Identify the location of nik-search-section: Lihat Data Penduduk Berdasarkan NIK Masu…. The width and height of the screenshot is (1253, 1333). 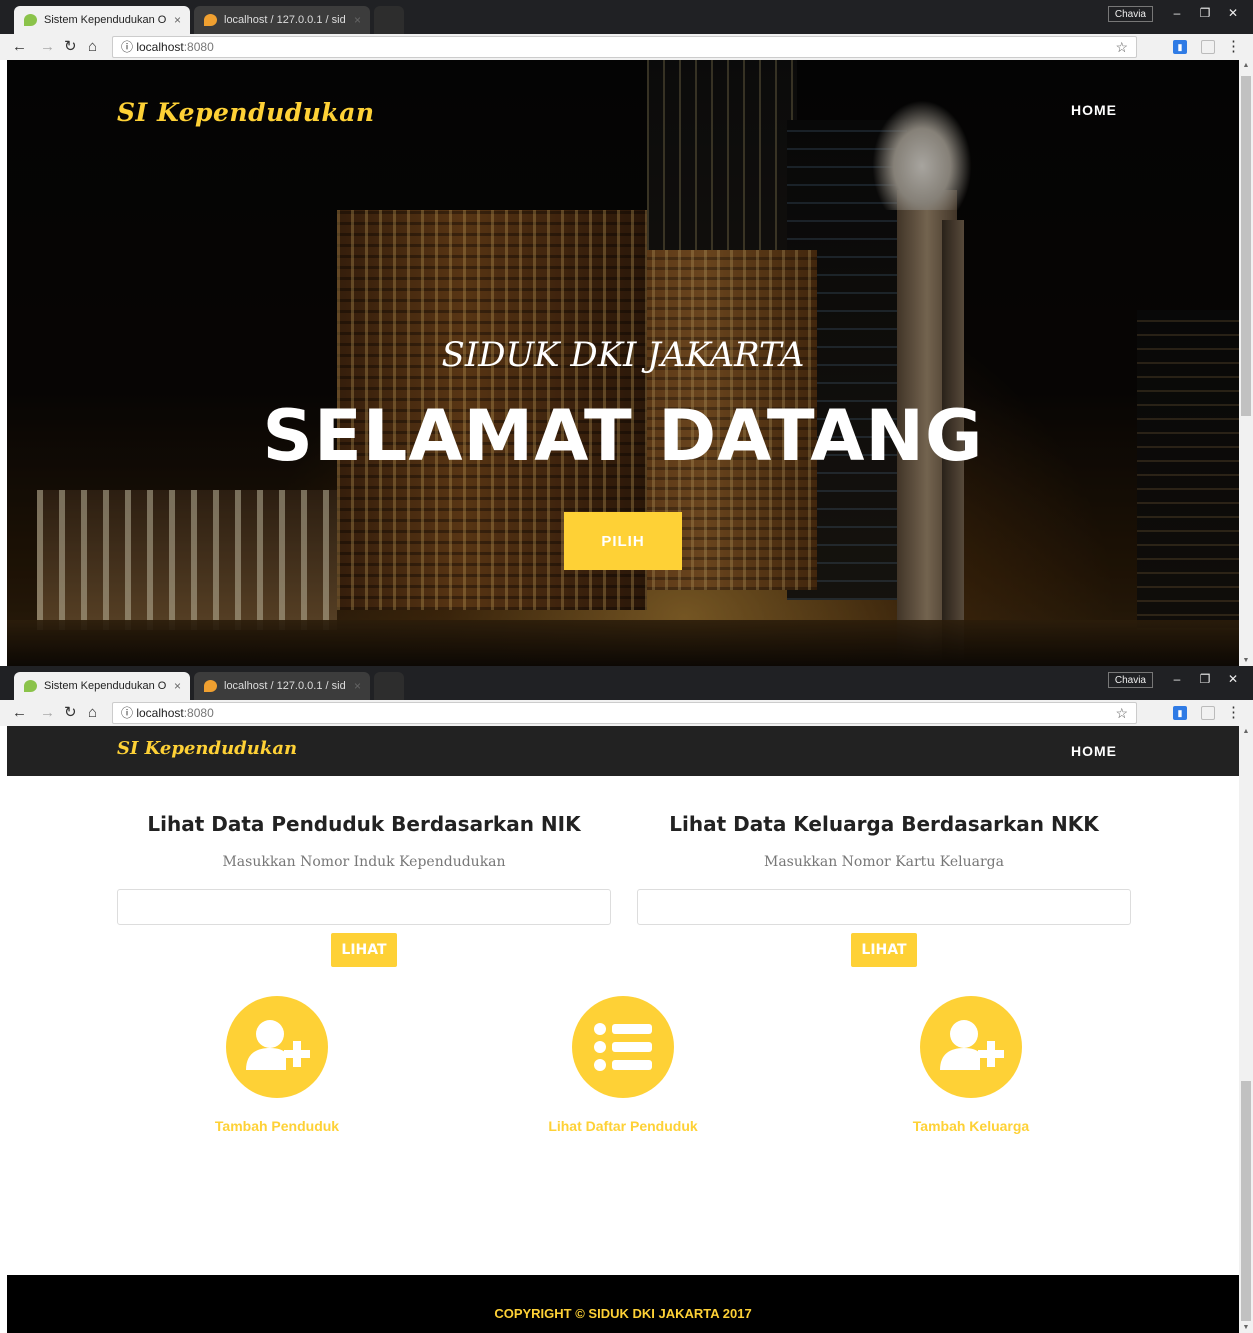
(364, 889).